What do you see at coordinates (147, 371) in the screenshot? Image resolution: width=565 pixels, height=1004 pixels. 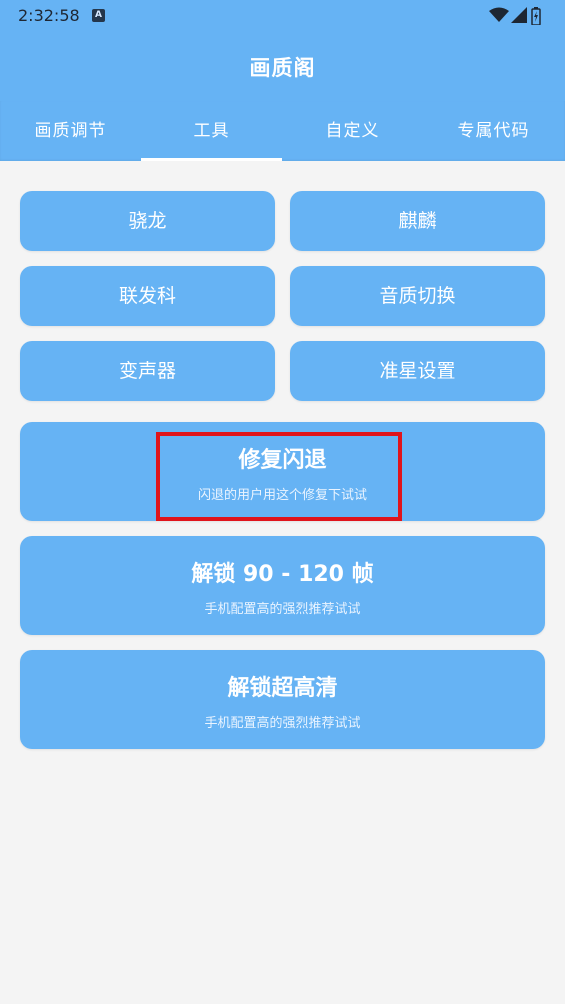 I see `voice-changer-button: 变声器` at bounding box center [147, 371].